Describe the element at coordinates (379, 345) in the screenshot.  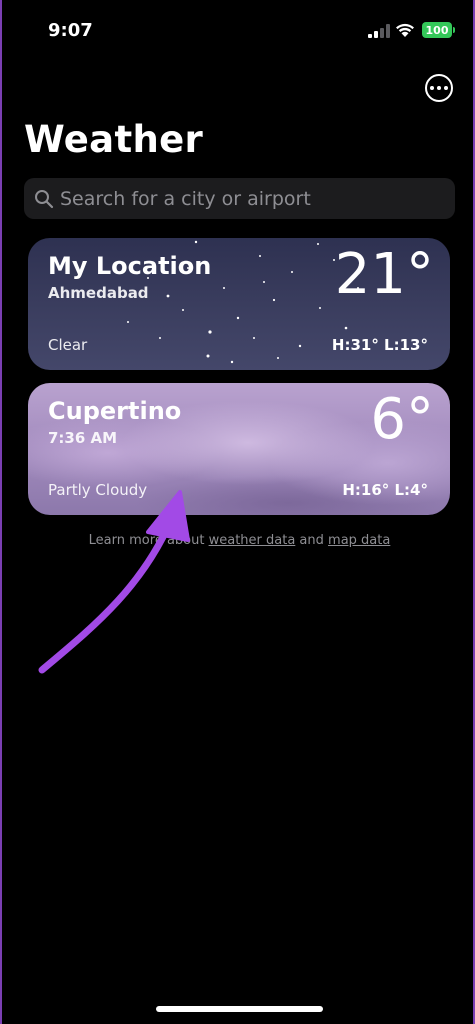
I see `card-high-low: H:31° L:13°` at that location.